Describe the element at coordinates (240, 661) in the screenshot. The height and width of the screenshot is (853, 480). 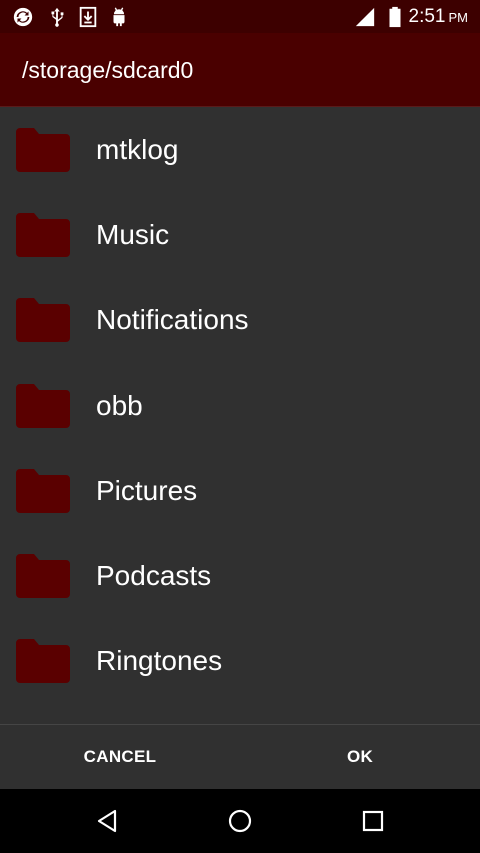
I see `folder-row-ringtones: Ringtones` at that location.